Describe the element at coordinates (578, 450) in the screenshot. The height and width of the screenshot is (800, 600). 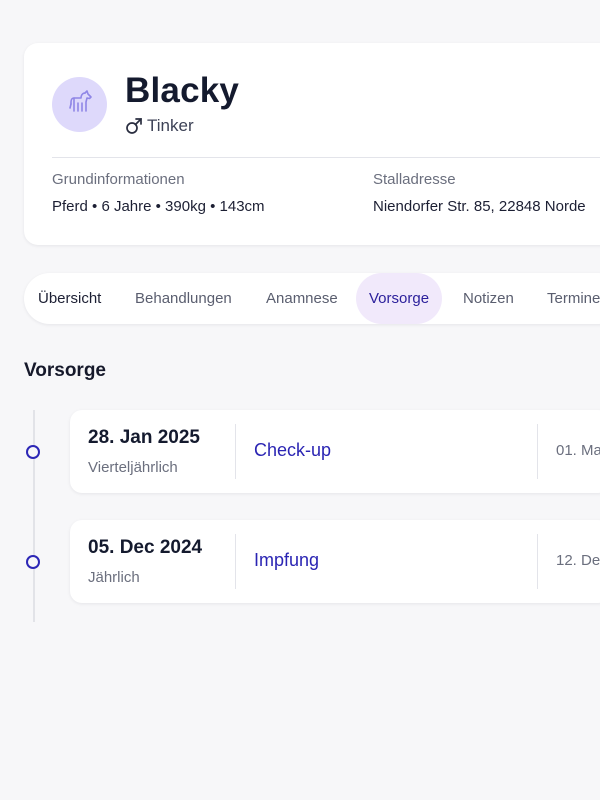
I see `entry-next-date: 01. Ma` at that location.